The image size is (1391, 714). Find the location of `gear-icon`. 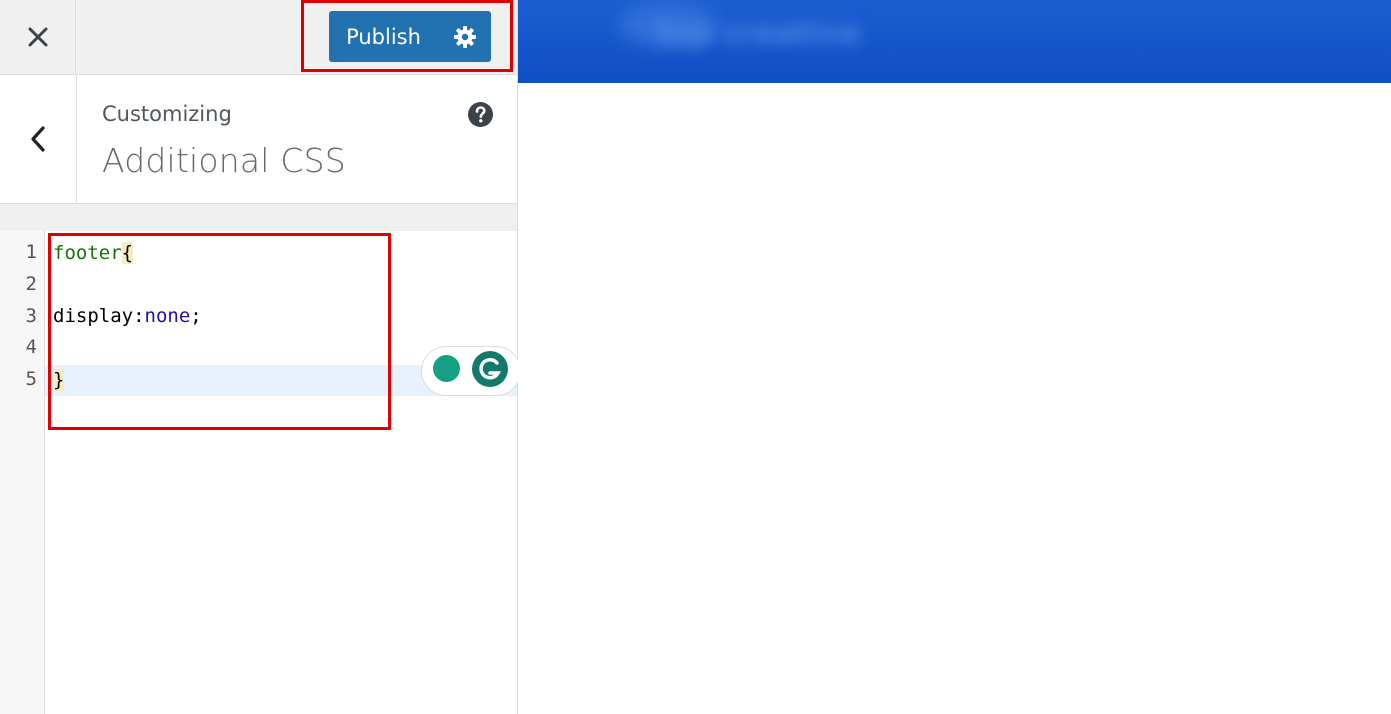

gear-icon is located at coordinates (464, 36).